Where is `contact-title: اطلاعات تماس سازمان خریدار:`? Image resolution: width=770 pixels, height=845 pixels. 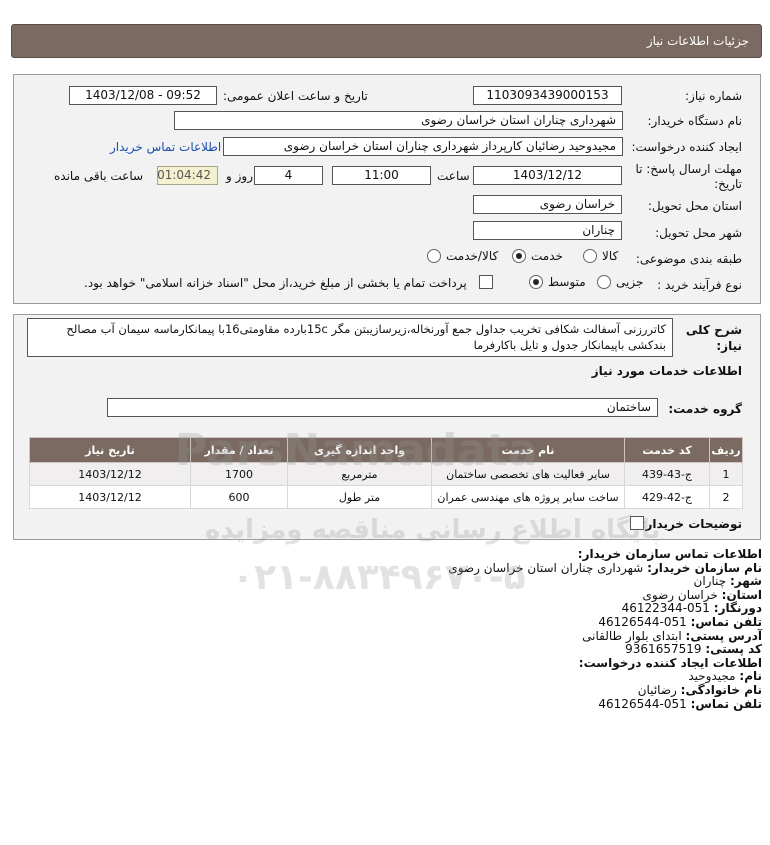
contact-title: اطلاعات تماس سازمان خریدار: is located at coordinates (669, 554).